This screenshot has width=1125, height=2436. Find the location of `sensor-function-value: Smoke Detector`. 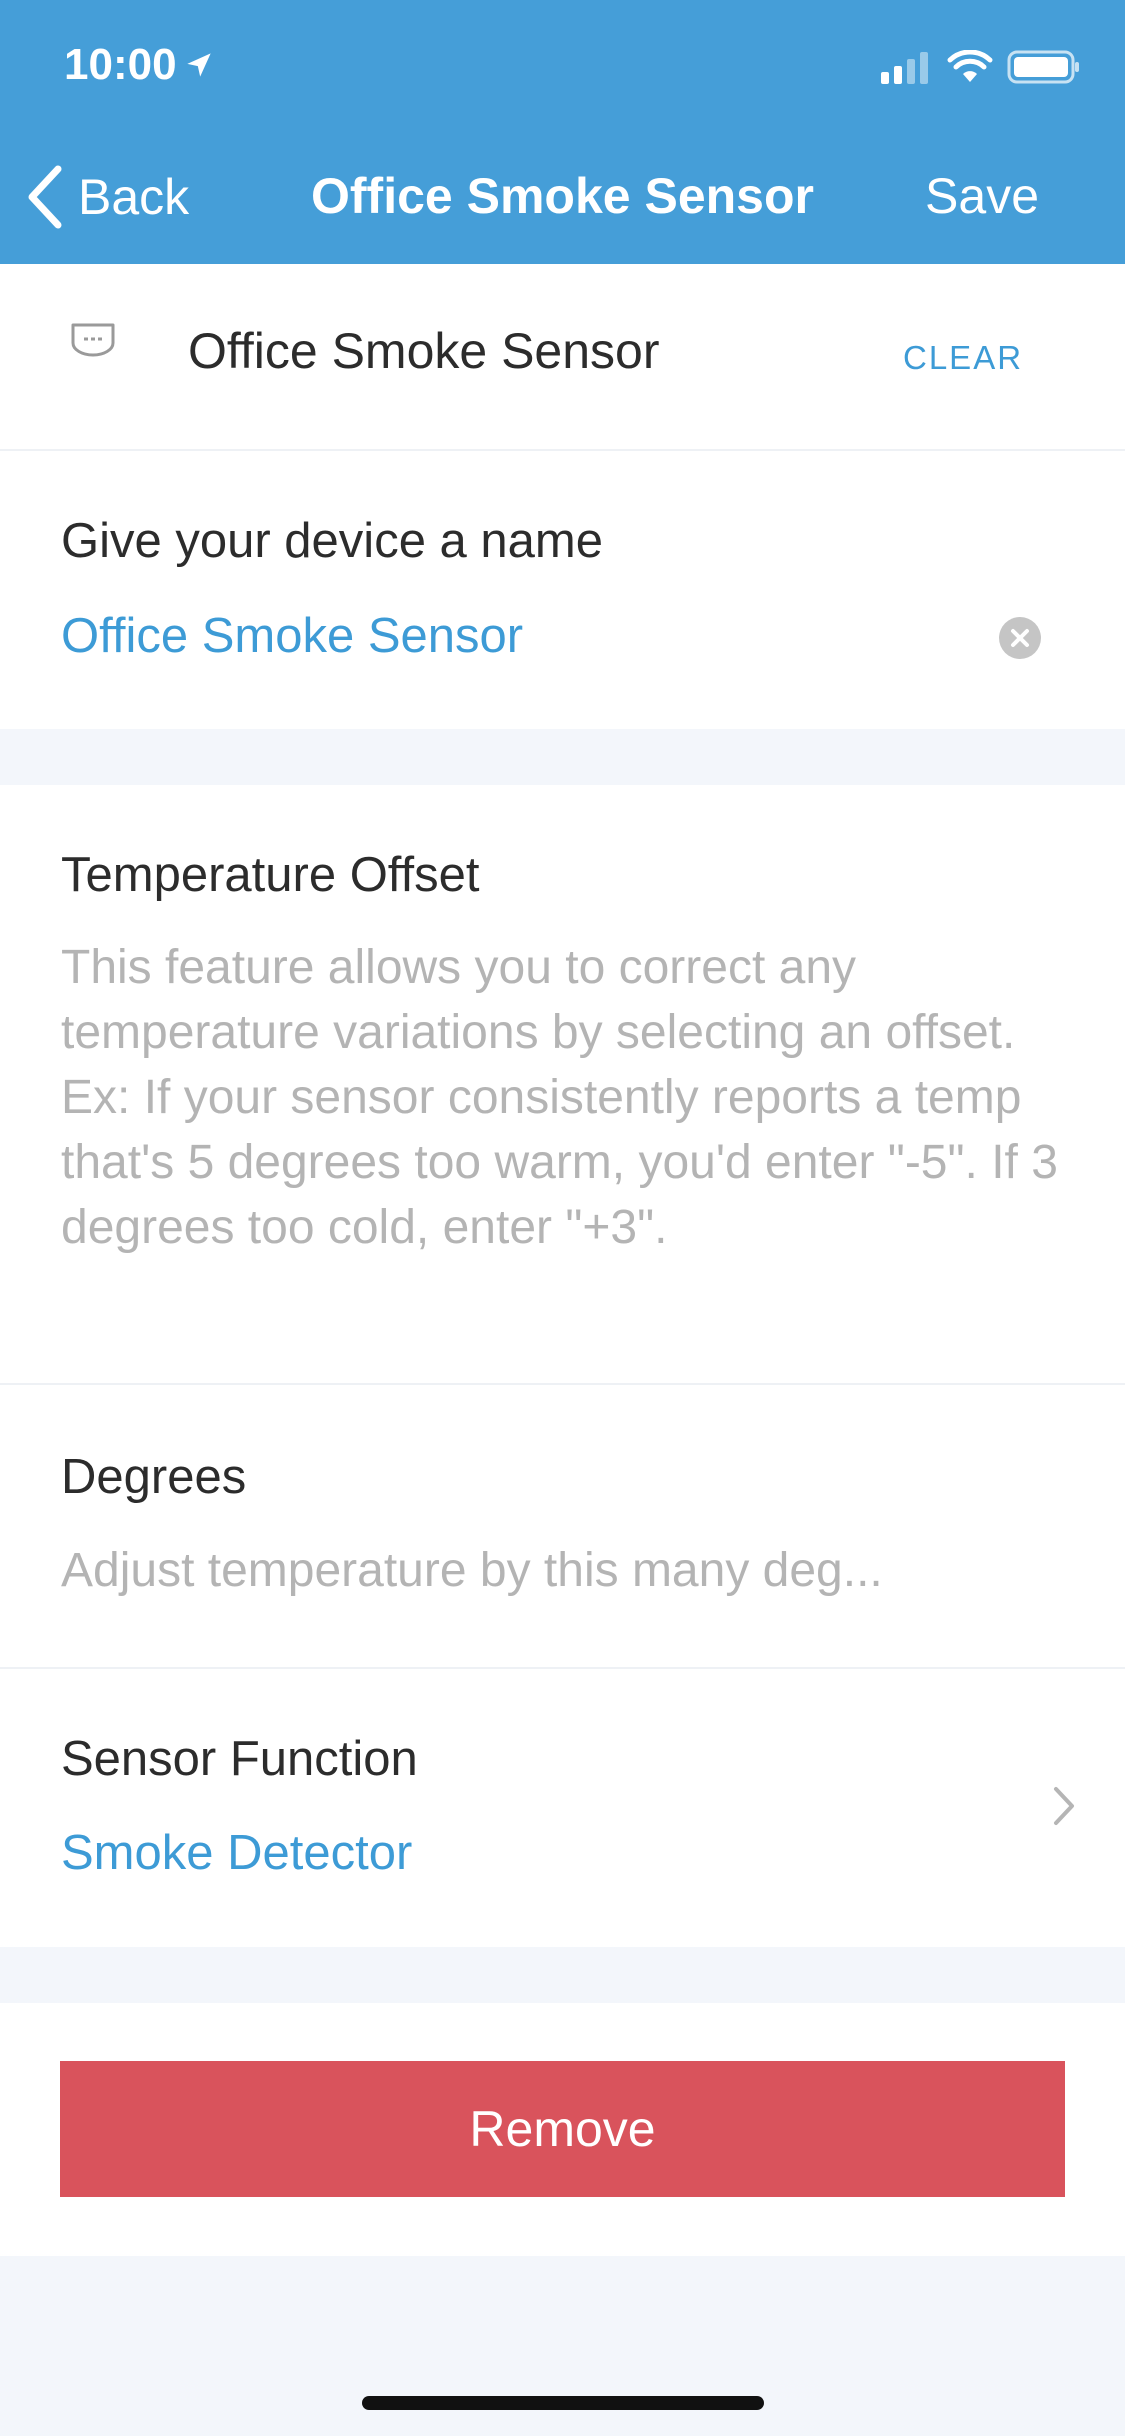

sensor-function-value: Smoke Detector is located at coordinates (237, 1853).